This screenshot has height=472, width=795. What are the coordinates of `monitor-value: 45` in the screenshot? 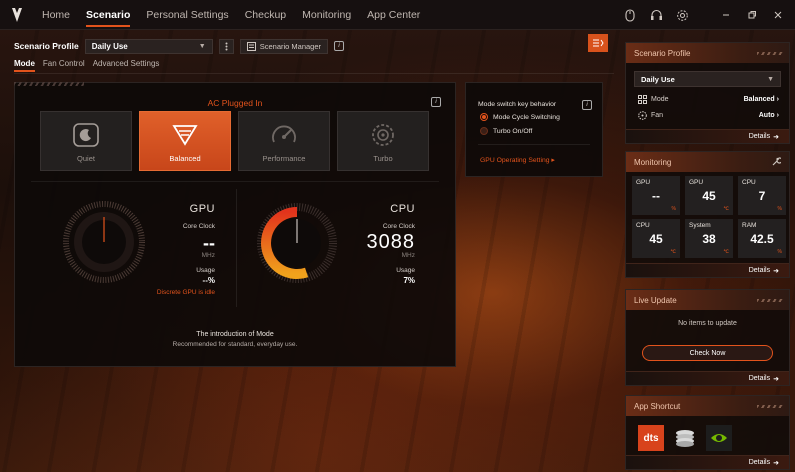 It's located at (656, 239).